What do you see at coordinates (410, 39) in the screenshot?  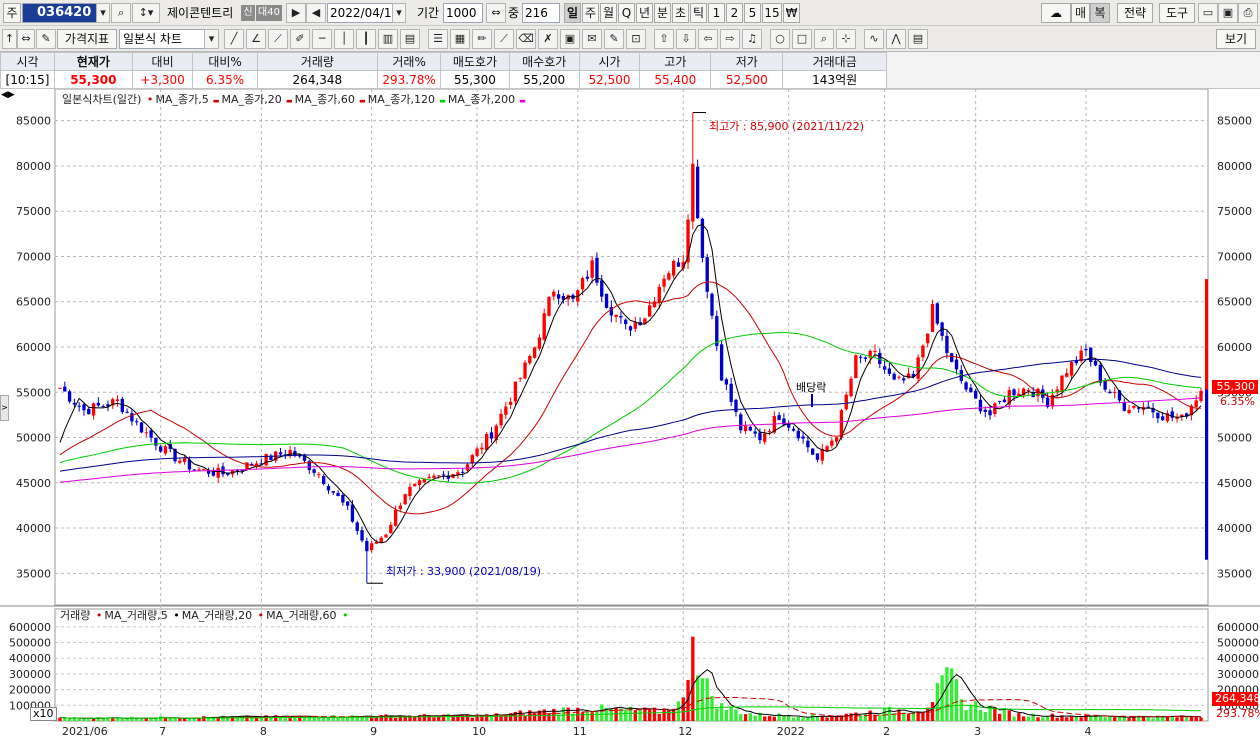 I see `multi-tool-icon: ▤` at bounding box center [410, 39].